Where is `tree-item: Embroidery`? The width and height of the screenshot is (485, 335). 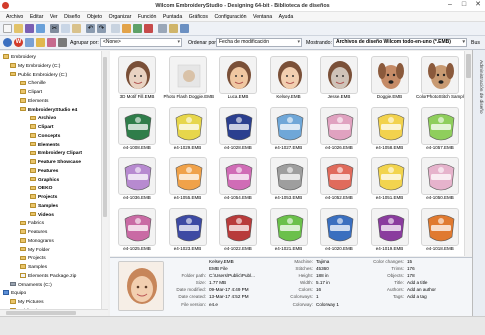 tree-item: Embroidery is located at coordinates (19, 57).